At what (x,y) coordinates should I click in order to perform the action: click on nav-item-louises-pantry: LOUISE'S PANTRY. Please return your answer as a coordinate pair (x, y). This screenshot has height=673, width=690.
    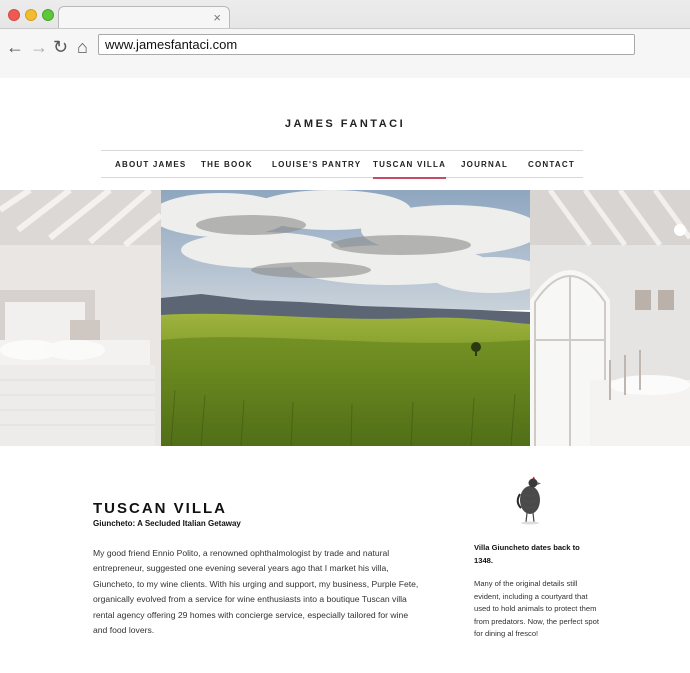
    Looking at the image, I should click on (316, 164).